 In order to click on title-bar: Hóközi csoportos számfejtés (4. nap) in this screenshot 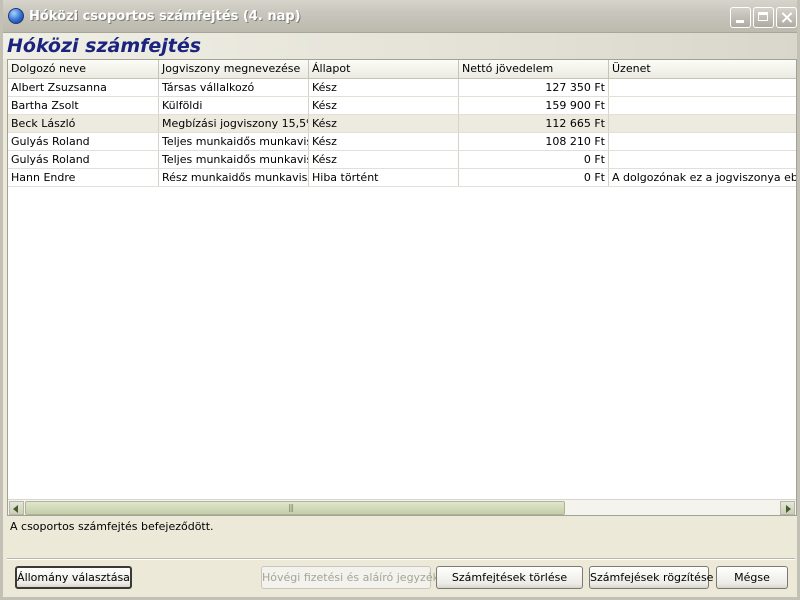, I will do `click(400, 16)`.